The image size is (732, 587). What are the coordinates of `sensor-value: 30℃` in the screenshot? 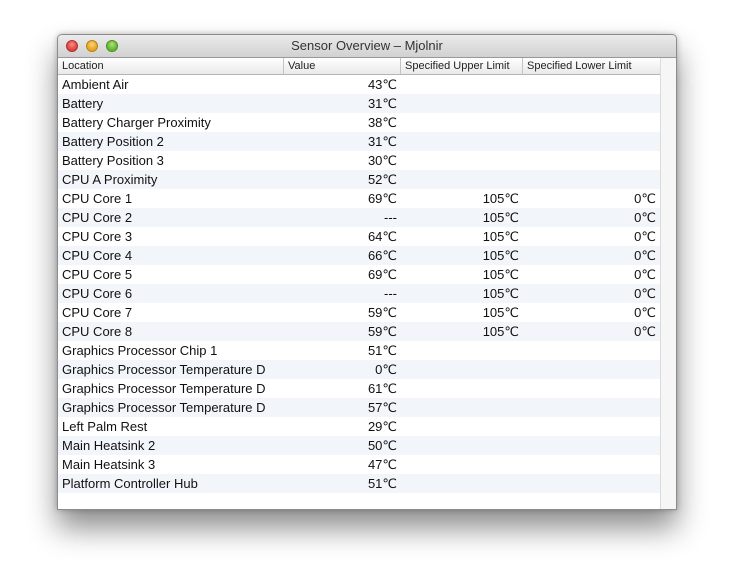 It's located at (382, 160).